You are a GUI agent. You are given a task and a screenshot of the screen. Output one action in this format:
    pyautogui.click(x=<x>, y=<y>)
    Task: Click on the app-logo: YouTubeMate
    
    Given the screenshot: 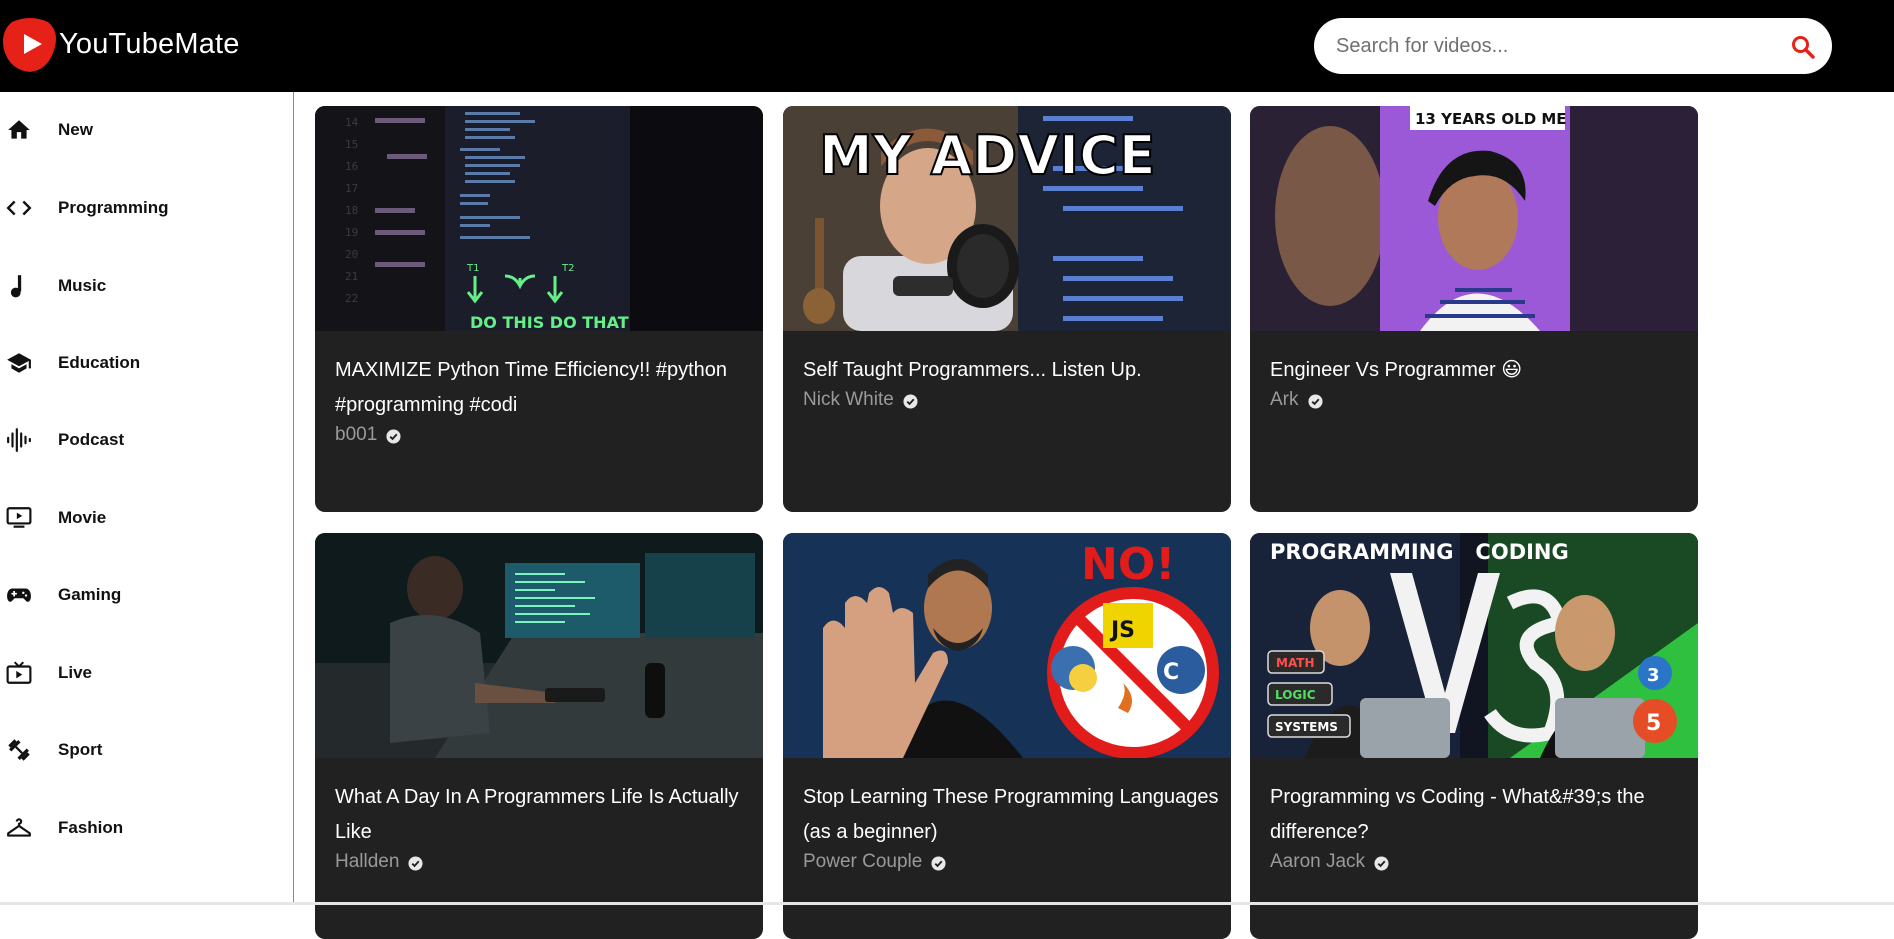 What is the action you would take?
    pyautogui.click(x=121, y=44)
    